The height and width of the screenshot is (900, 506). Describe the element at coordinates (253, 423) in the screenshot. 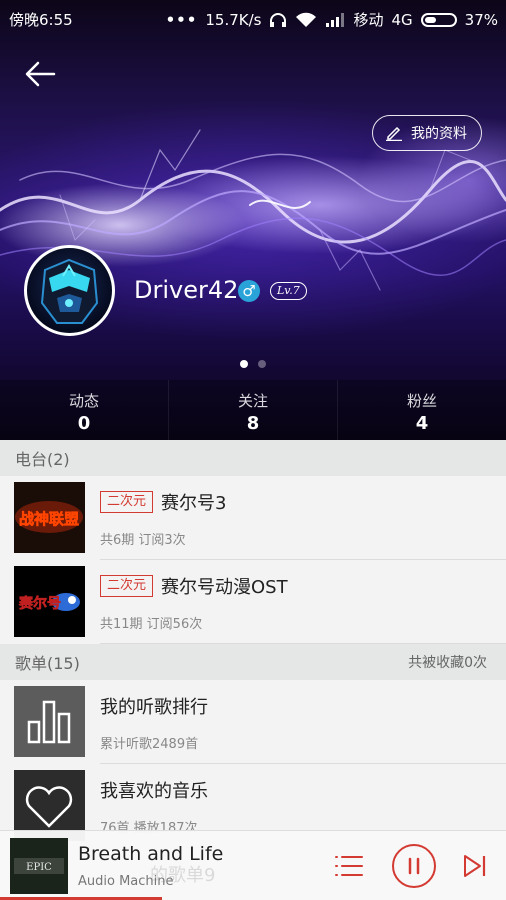

I see `stat-value: 8` at that location.